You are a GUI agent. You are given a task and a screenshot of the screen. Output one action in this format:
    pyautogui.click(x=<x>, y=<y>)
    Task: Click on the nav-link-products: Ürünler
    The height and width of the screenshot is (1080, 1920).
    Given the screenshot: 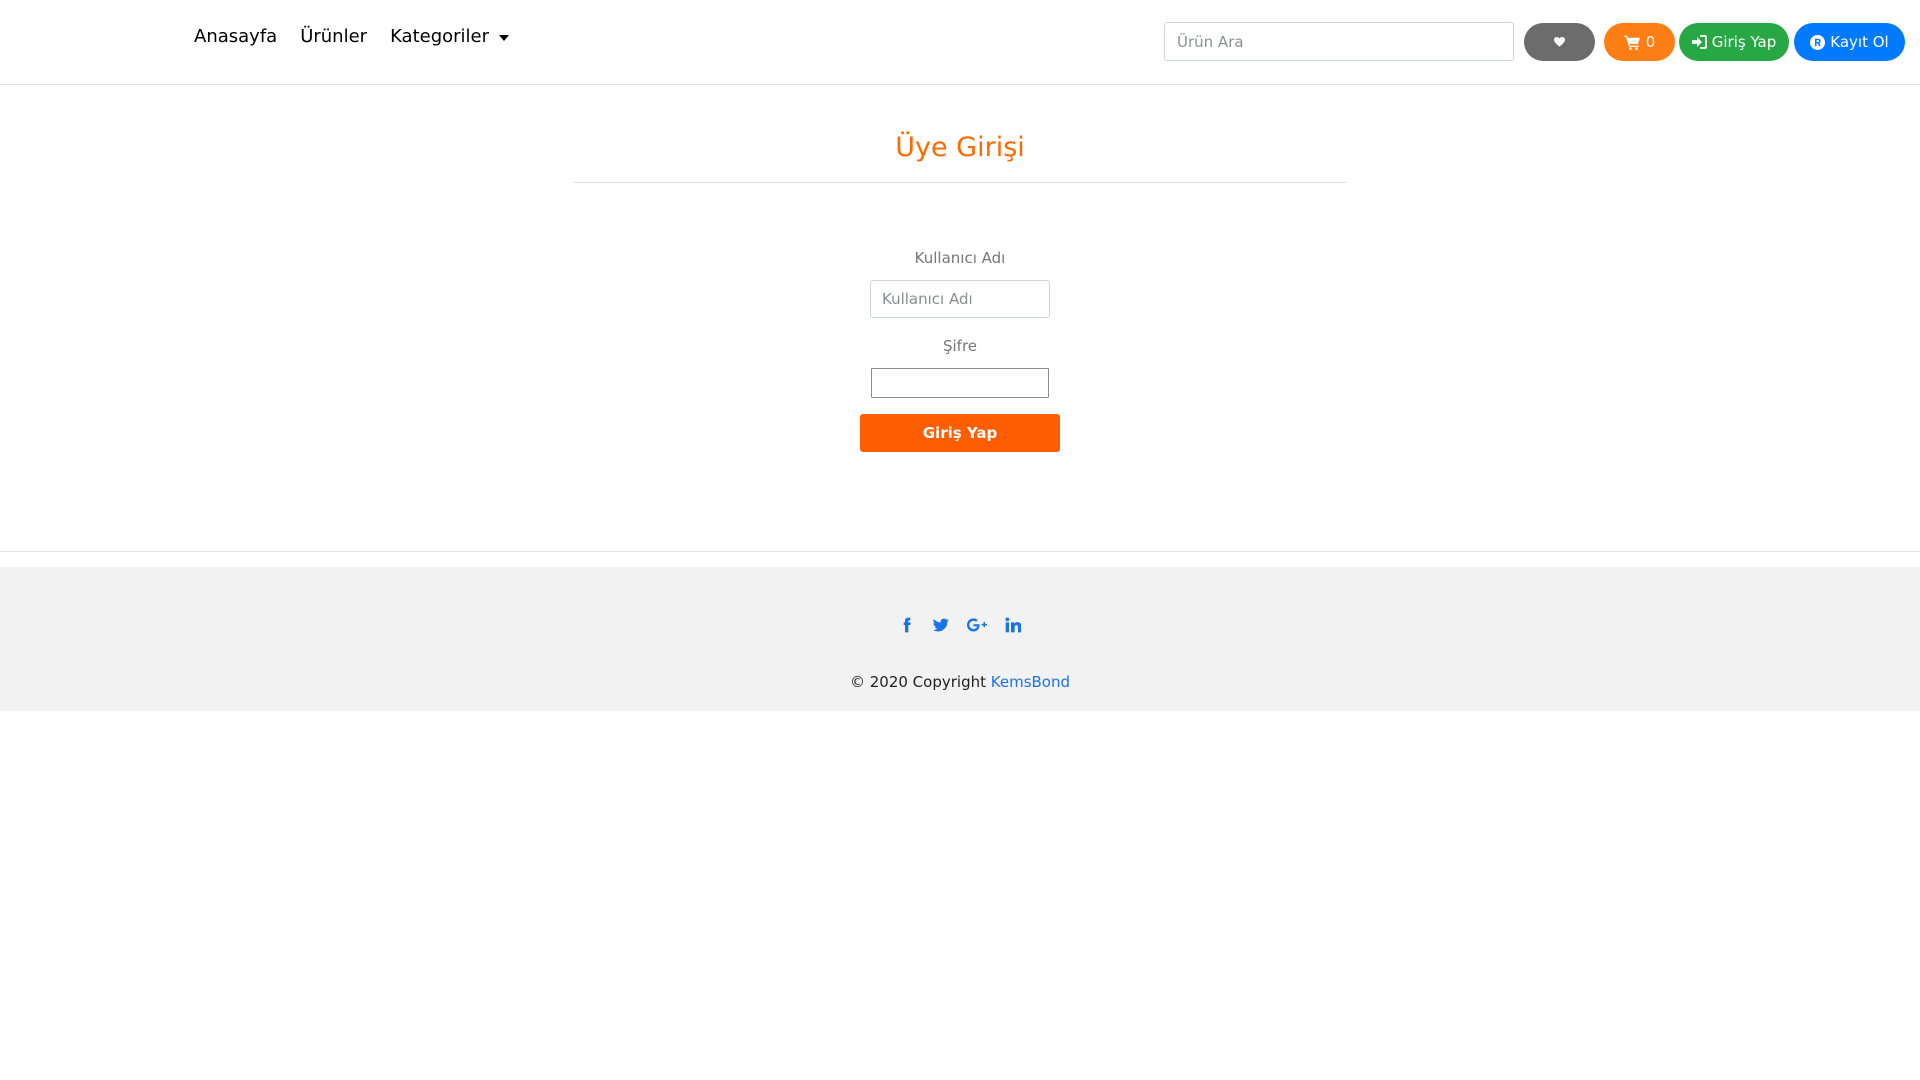 What is the action you would take?
    pyautogui.click(x=333, y=36)
    